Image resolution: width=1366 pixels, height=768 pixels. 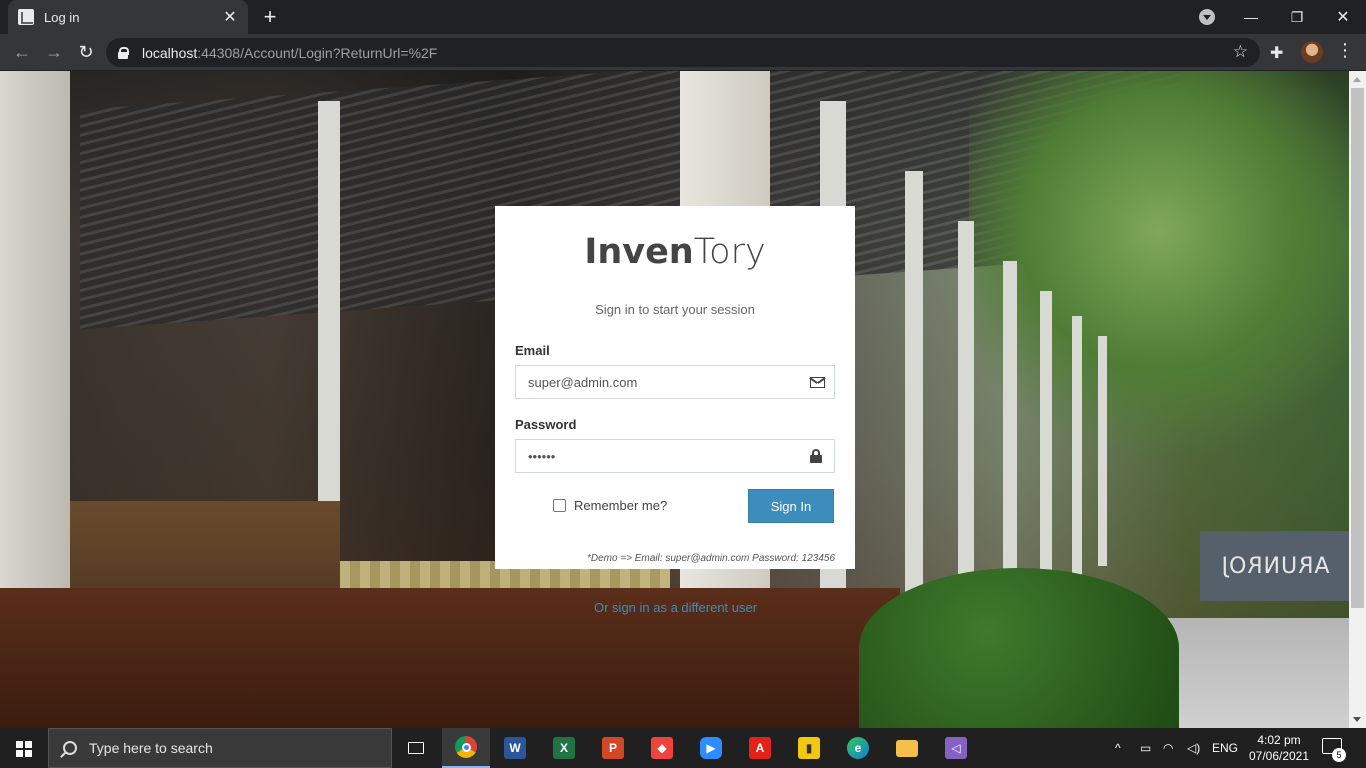 What do you see at coordinates (1357, 719) in the screenshot?
I see `scroll-down-arrow-icon` at bounding box center [1357, 719].